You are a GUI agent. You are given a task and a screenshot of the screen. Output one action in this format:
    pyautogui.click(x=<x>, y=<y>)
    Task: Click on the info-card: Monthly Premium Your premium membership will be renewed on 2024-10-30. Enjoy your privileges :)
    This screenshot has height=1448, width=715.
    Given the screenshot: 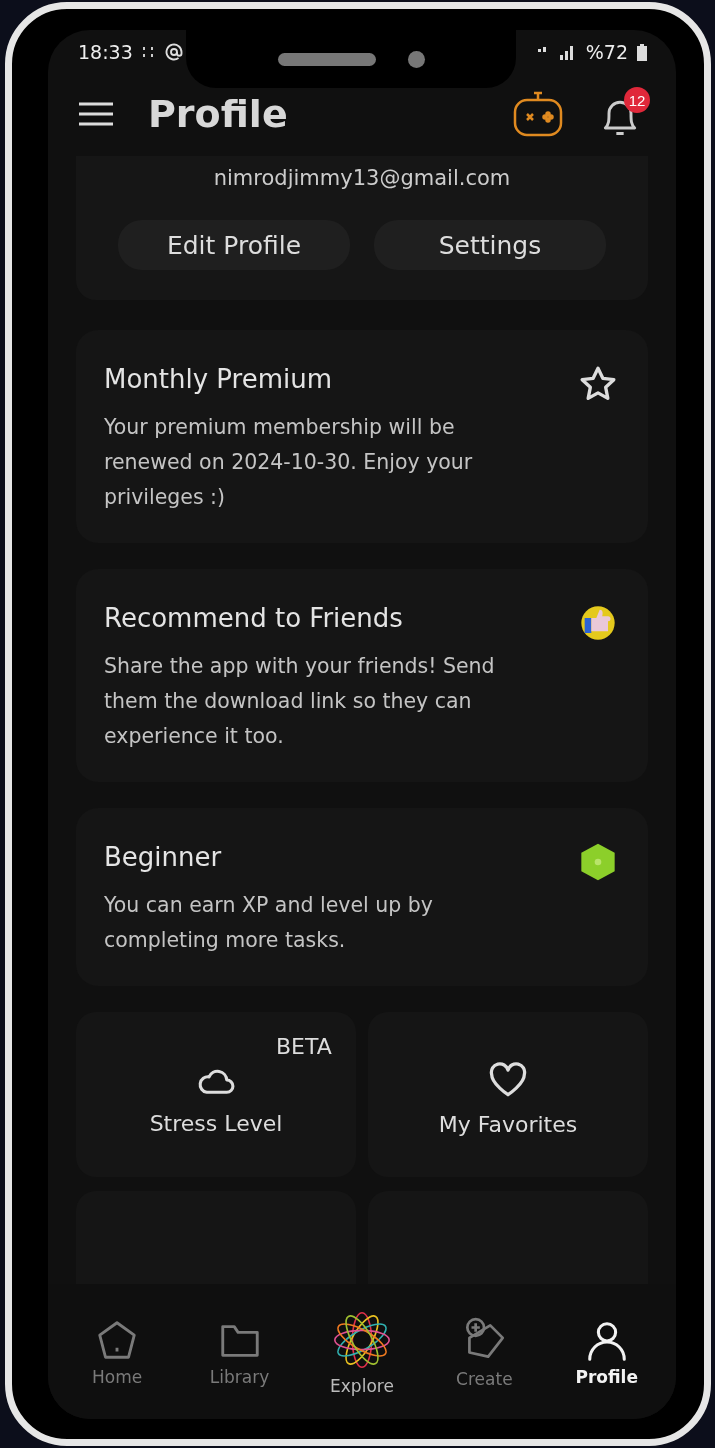 What is the action you would take?
    pyautogui.click(x=362, y=436)
    